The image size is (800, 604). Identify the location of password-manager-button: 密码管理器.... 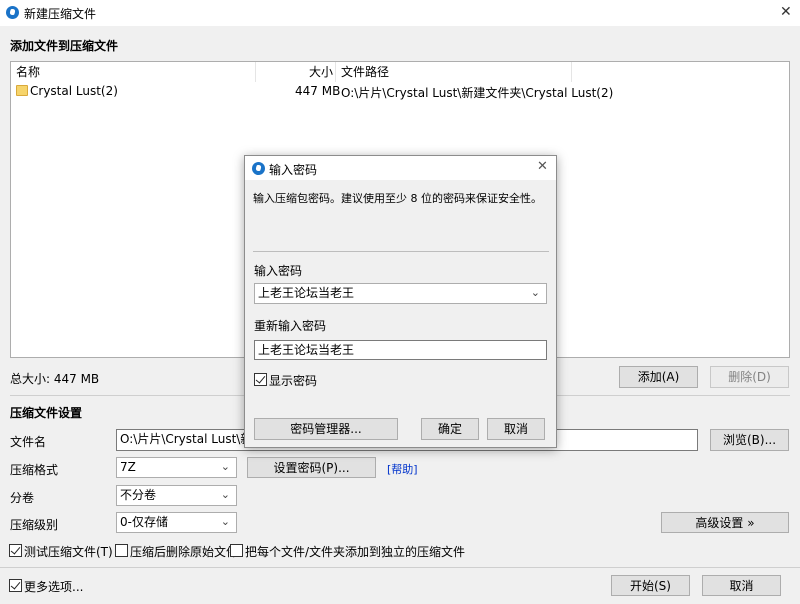
(326, 429).